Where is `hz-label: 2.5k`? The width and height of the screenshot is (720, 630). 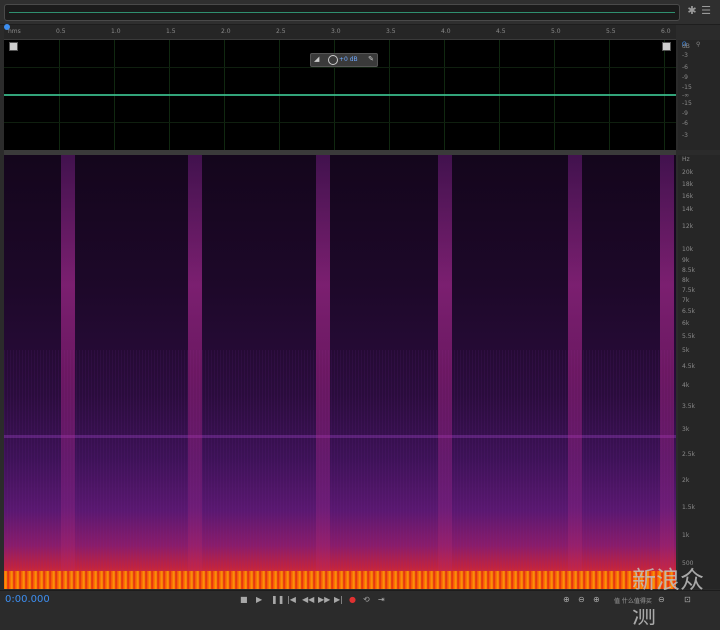 hz-label: 2.5k is located at coordinates (689, 454).